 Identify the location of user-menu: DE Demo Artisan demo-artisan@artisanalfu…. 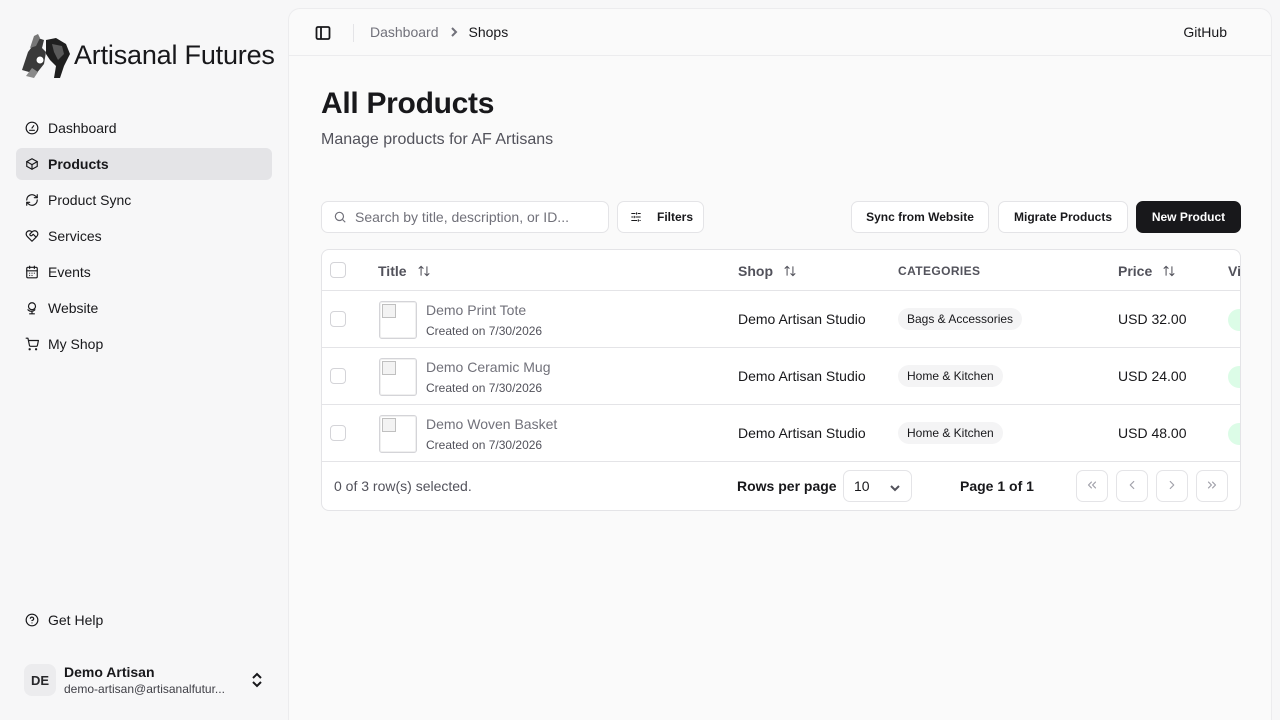
(148, 680).